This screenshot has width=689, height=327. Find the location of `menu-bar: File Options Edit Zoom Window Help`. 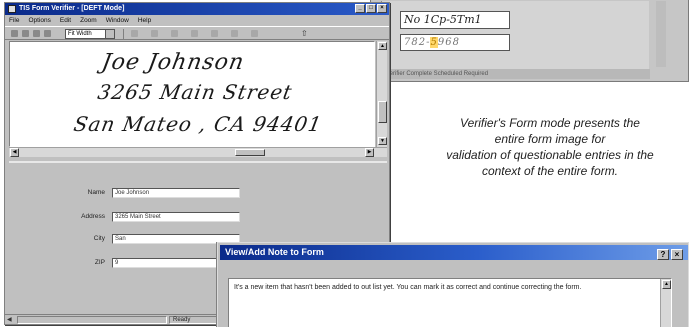

menu-bar: File Options Edit Zoom Window Help is located at coordinates (197, 20).